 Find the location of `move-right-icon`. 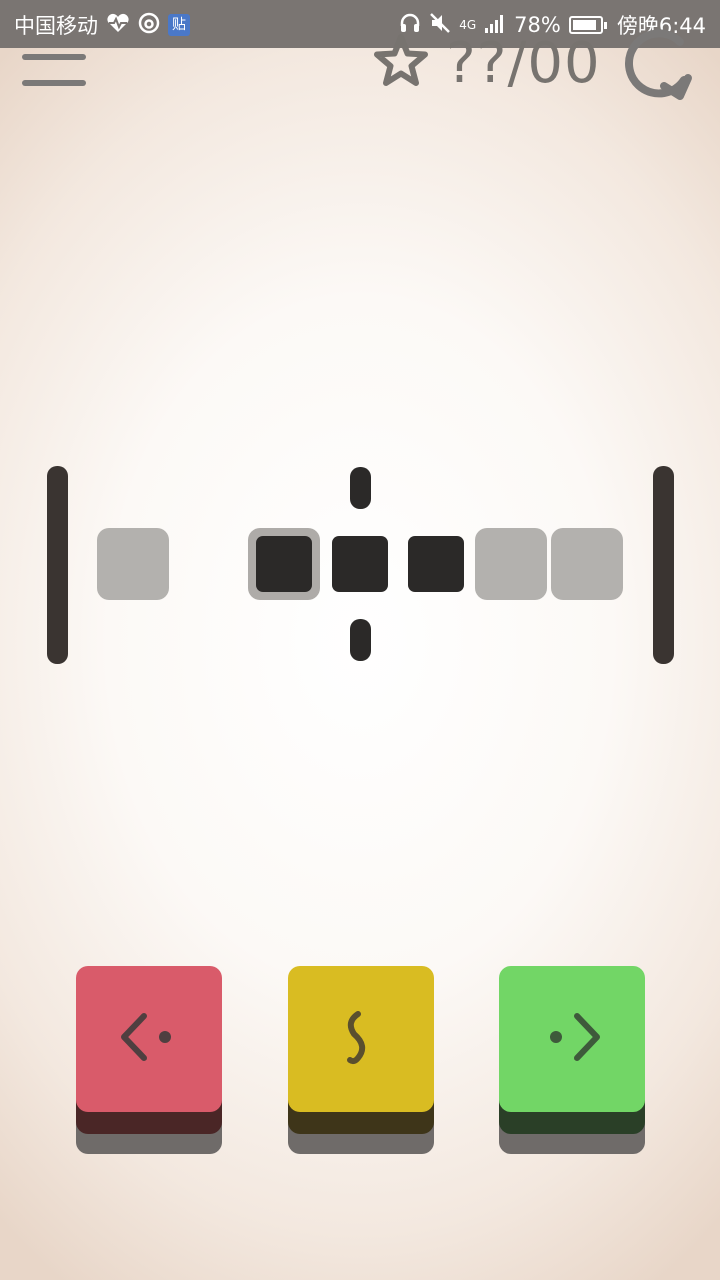

move-right-icon is located at coordinates (575, 1037).